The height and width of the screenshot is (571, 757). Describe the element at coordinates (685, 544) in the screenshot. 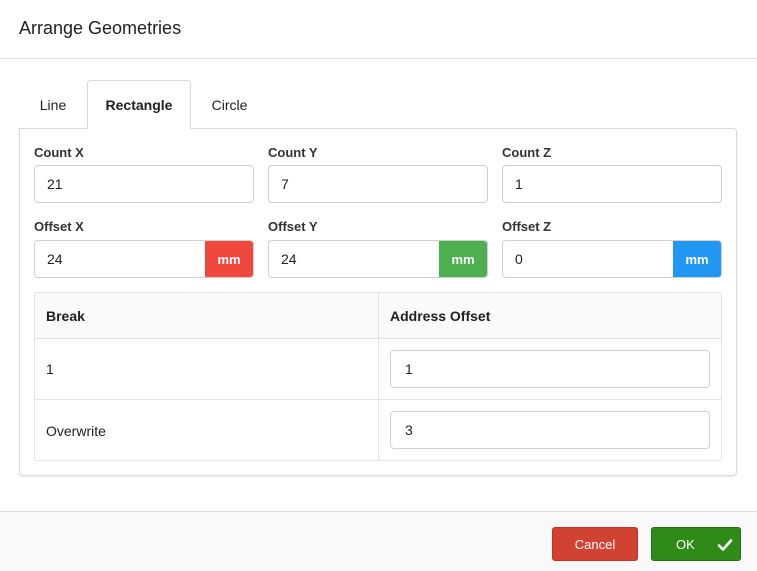

I see `ok-button-label: OK` at that location.